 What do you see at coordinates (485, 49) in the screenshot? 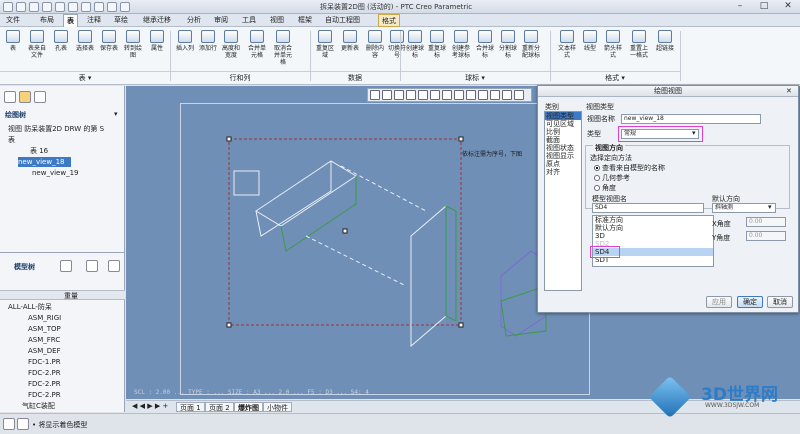
I see `merge-balloon-button: 合并球标` at bounding box center [485, 49].